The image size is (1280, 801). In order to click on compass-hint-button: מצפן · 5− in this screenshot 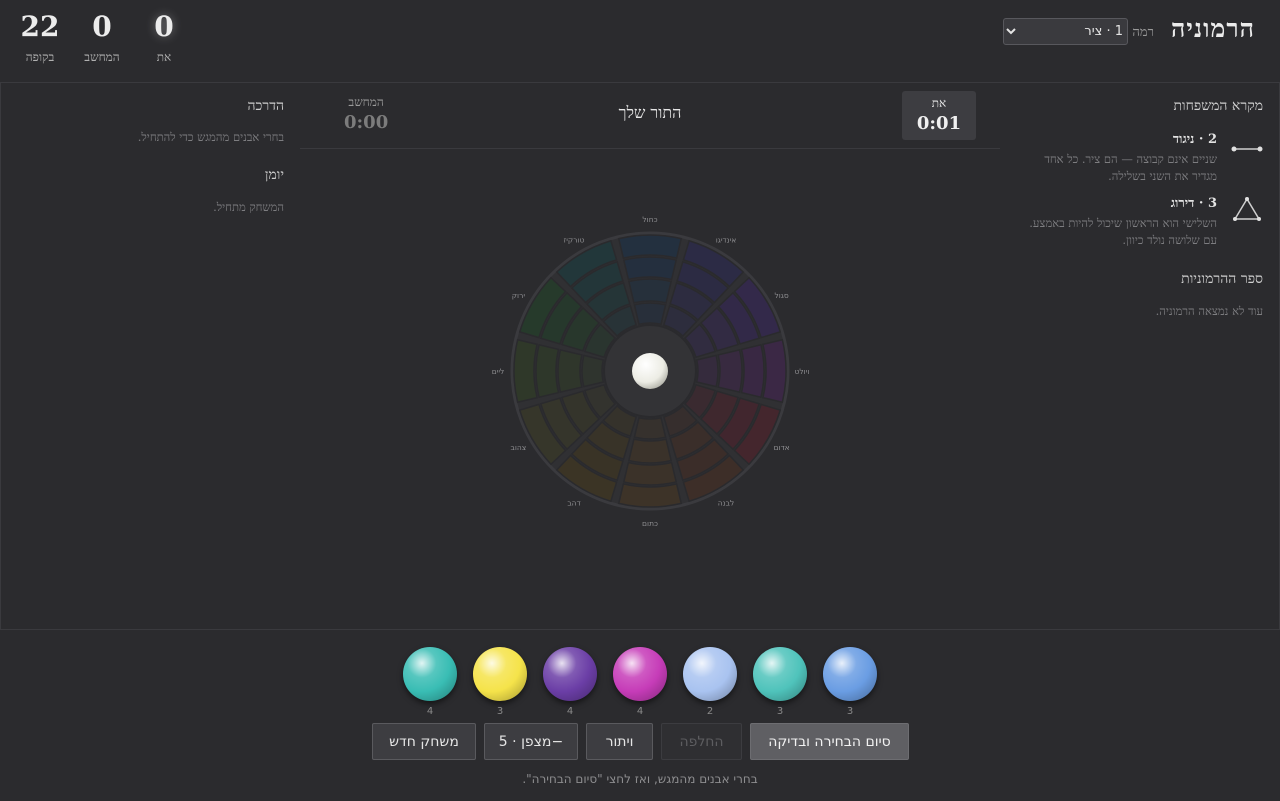, I will do `click(531, 741)`.